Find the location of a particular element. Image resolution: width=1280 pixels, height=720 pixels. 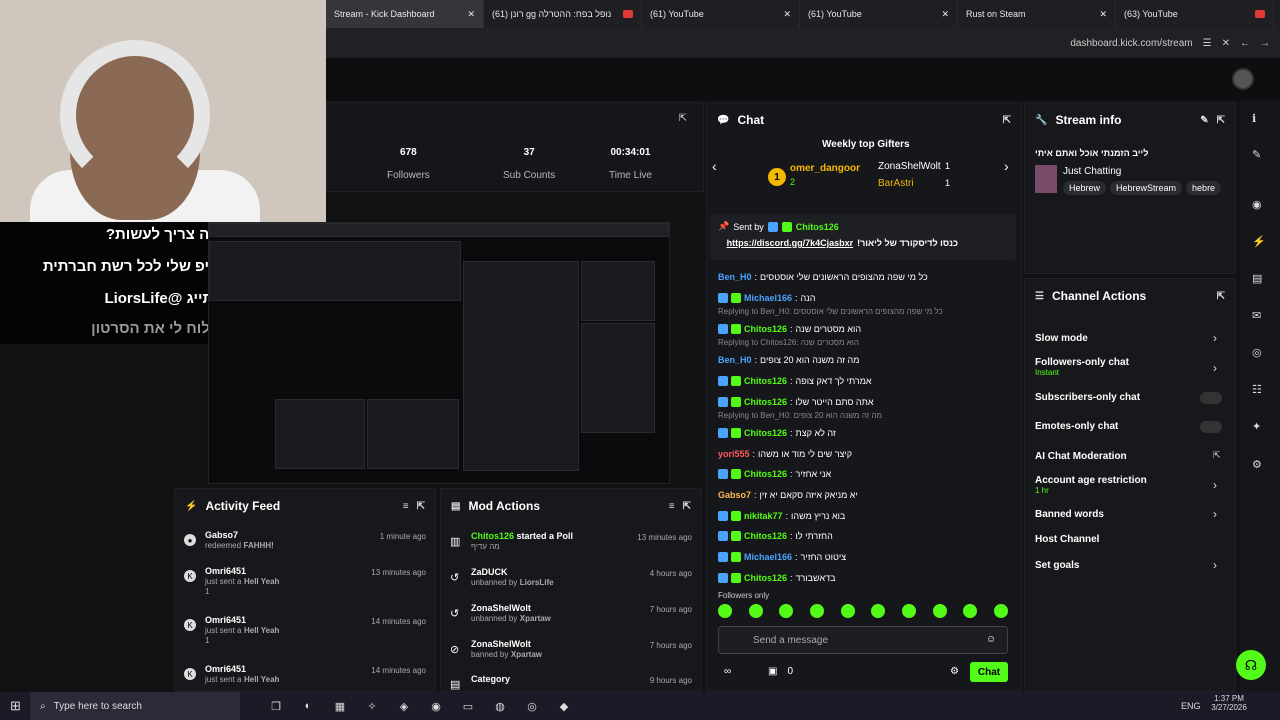

chat-username: Ben_H0 is located at coordinates (735, 360).